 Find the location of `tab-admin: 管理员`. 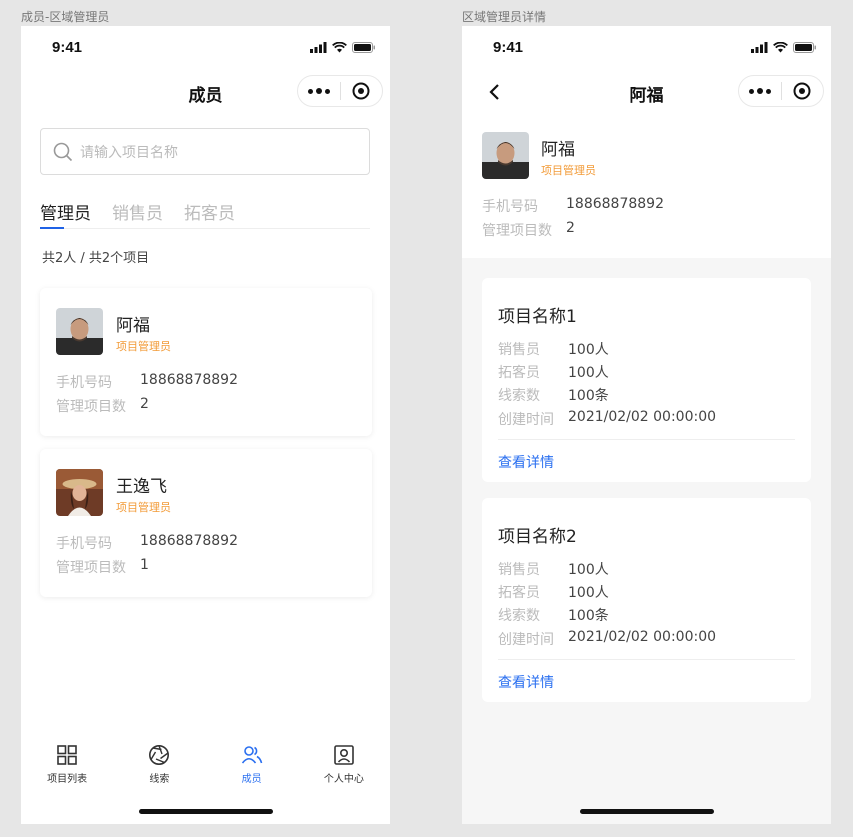

tab-admin: 管理员 is located at coordinates (65, 214).